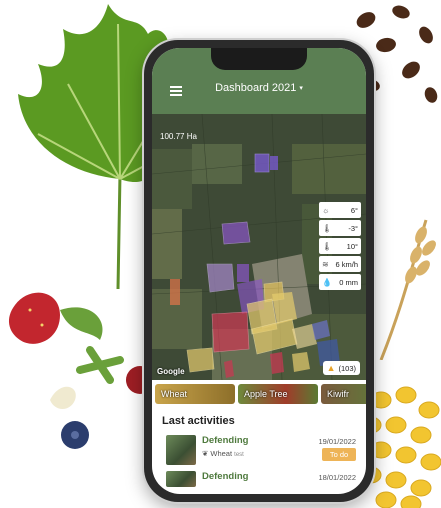 The width and height of the screenshot is (441, 508). What do you see at coordinates (331, 368) in the screenshot?
I see `warning-icon: ▲` at bounding box center [331, 368].